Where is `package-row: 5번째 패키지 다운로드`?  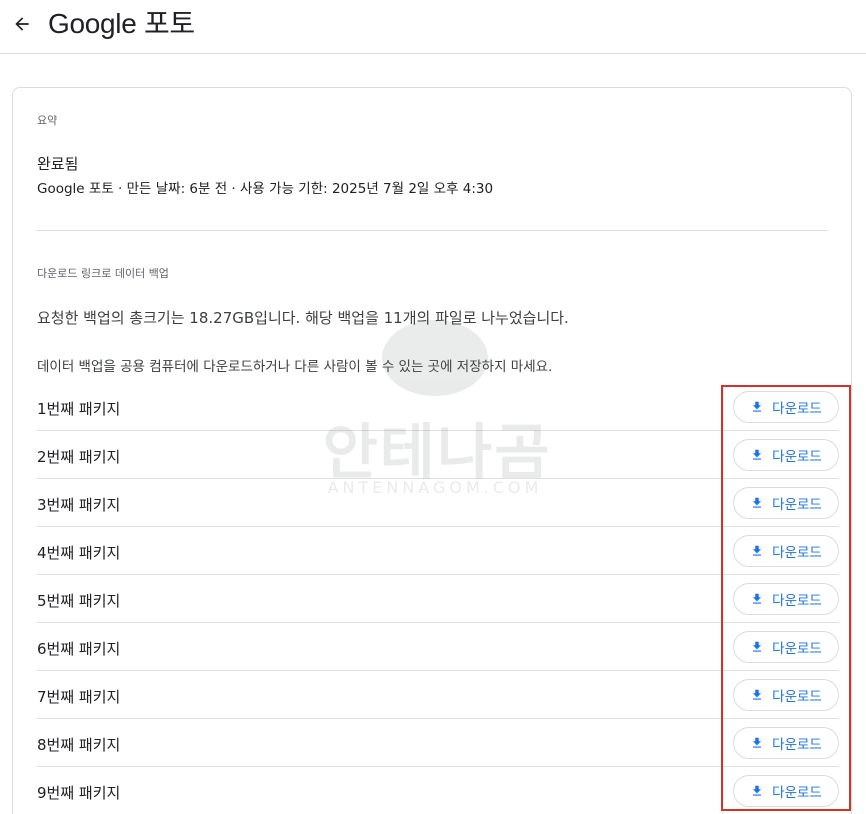
package-row: 5번째 패키지 다운로드 is located at coordinates (438, 599).